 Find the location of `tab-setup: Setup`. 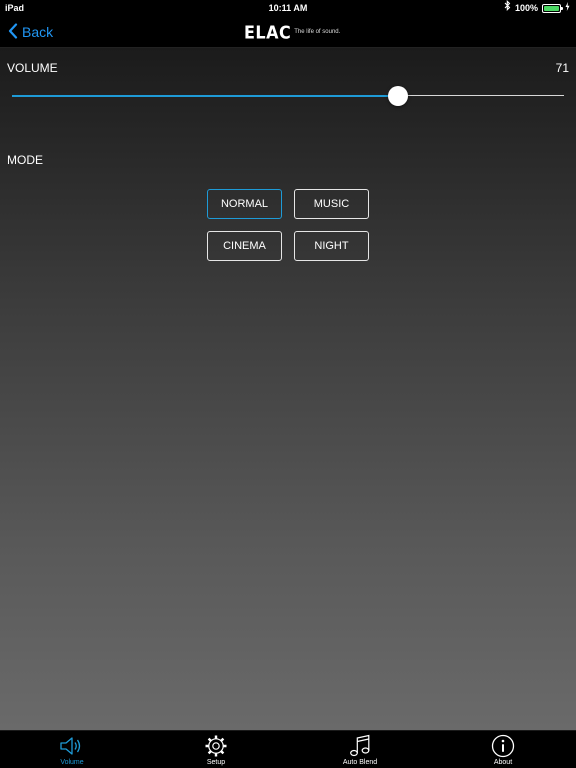

tab-setup: Setup is located at coordinates (216, 749).